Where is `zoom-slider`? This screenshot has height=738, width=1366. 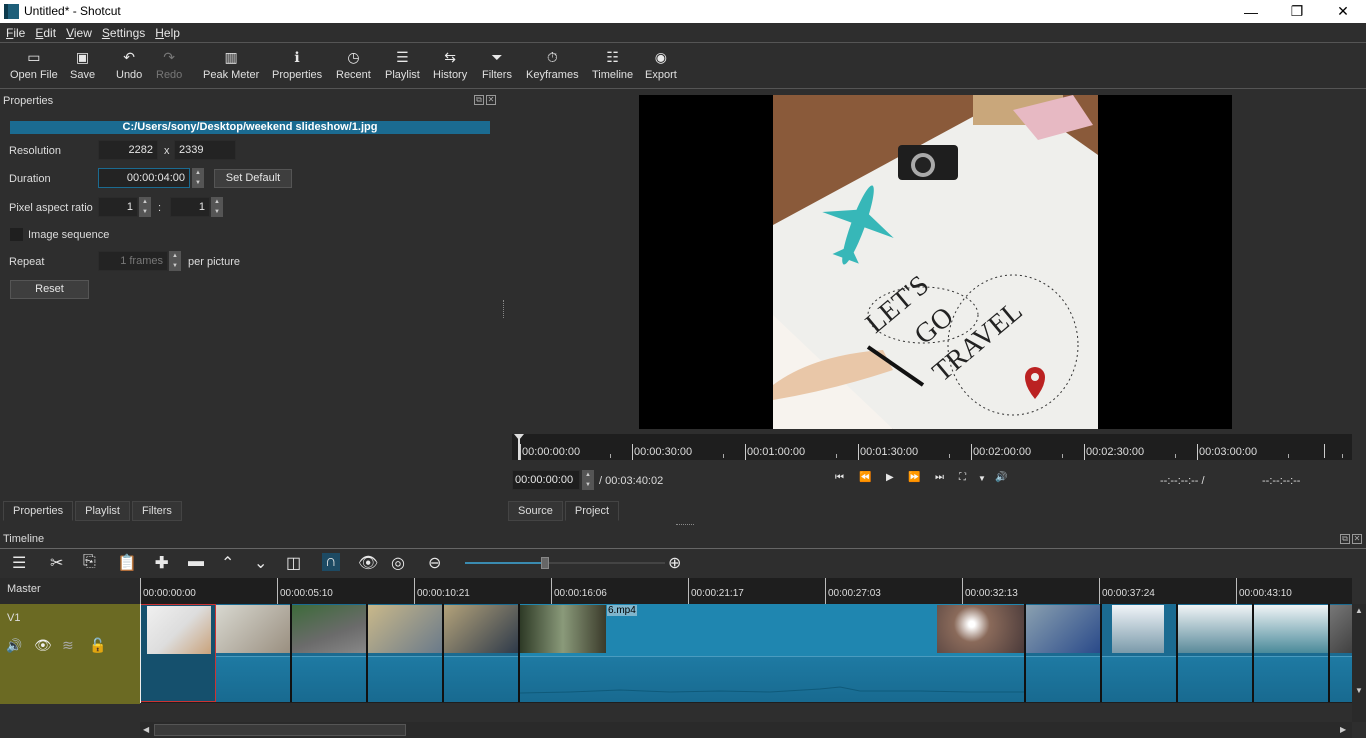
zoom-slider is located at coordinates (565, 563).